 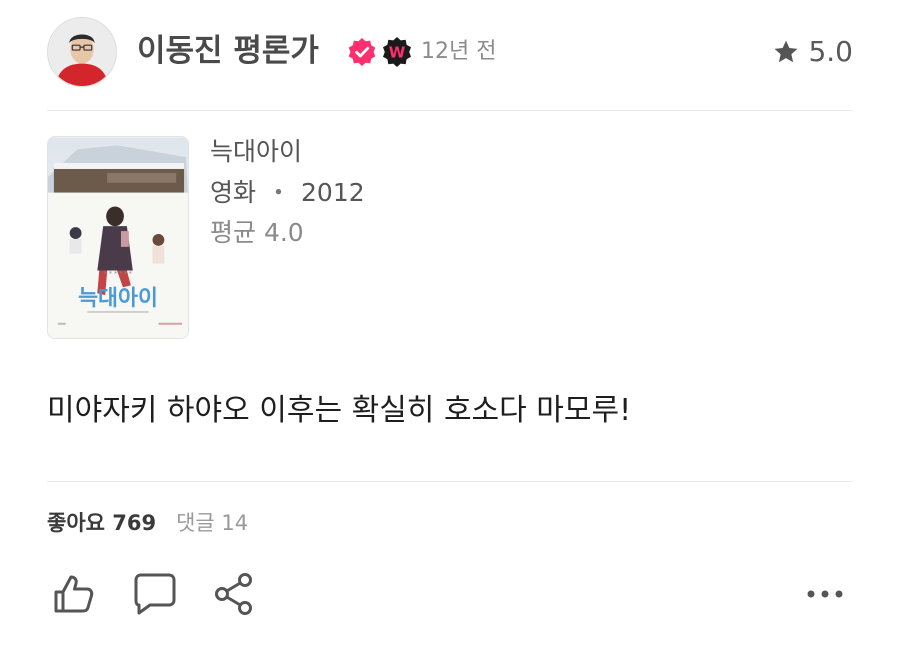 I want to click on review-header: 이동진 평론가 W 12년 전 5.0, so click(x=450, y=52).